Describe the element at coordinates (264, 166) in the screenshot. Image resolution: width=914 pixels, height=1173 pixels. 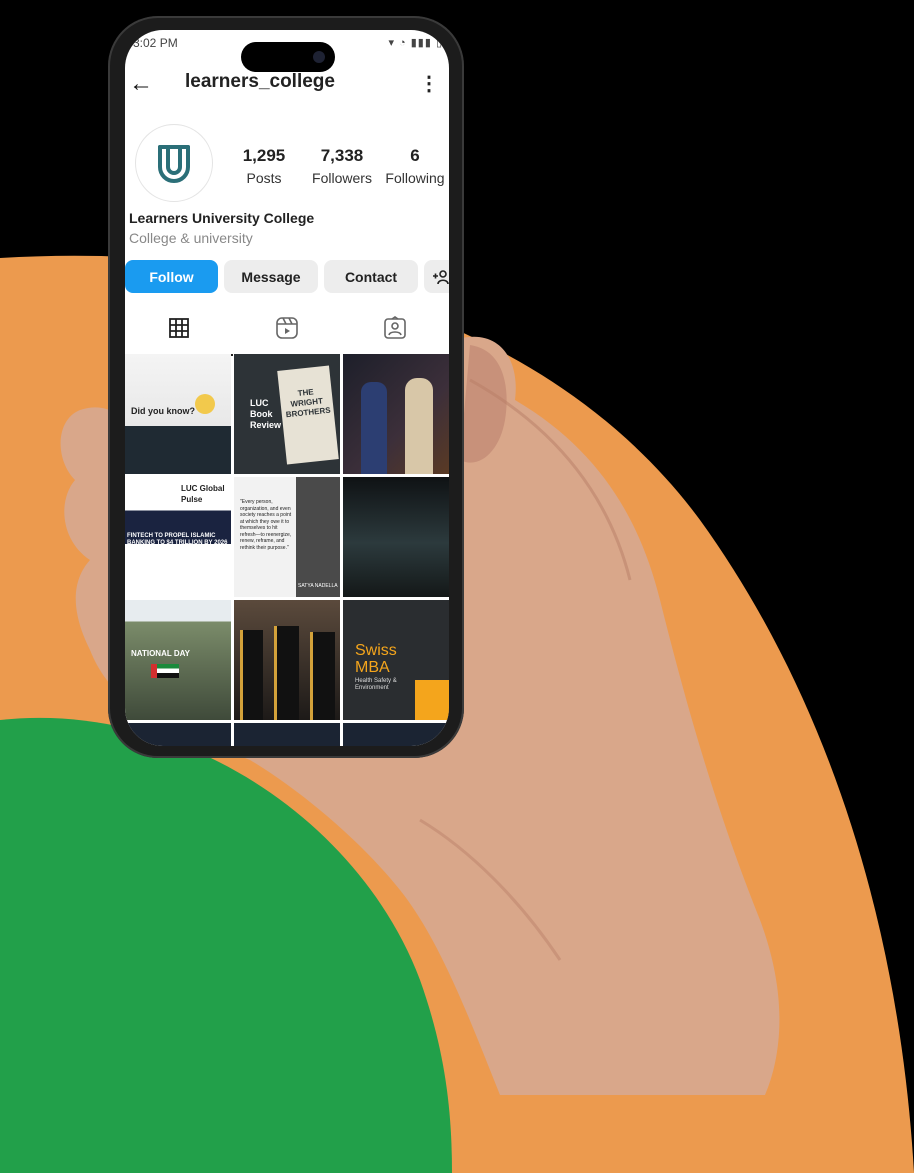
I see `posts-stat: 1,295 Posts` at that location.